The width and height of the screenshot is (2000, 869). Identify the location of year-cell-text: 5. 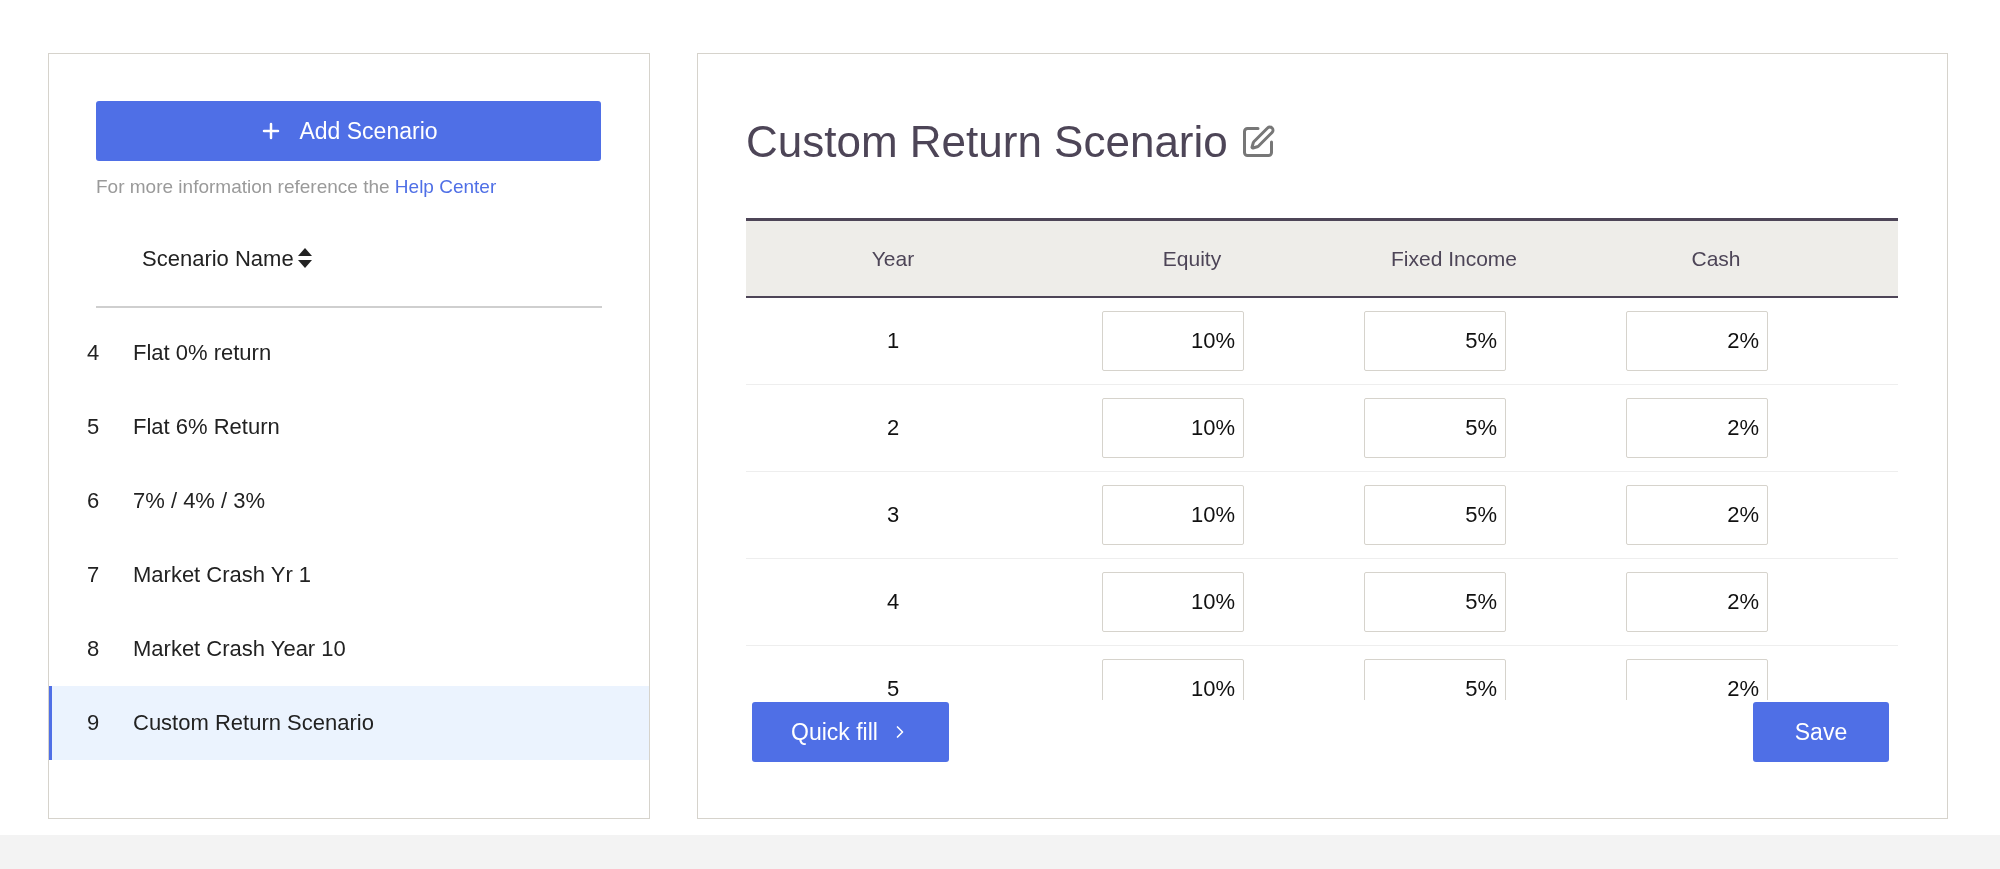
(893, 687).